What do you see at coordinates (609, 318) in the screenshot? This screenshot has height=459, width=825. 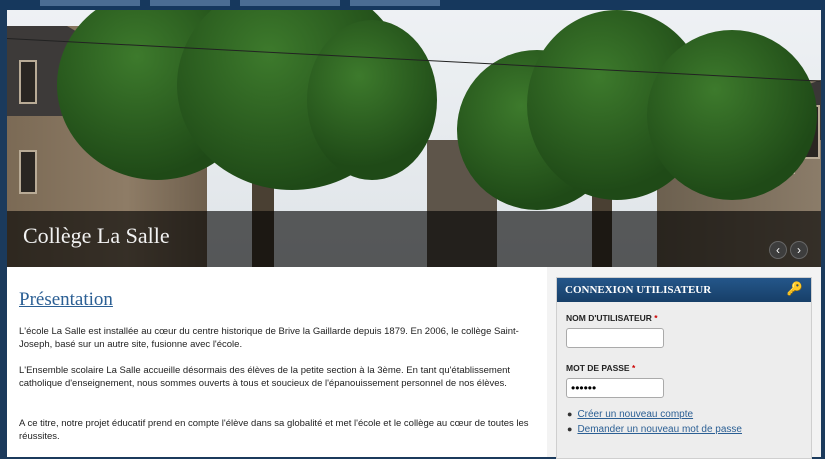 I see `username-label-text: NOM D'UTILISATEUR` at bounding box center [609, 318].